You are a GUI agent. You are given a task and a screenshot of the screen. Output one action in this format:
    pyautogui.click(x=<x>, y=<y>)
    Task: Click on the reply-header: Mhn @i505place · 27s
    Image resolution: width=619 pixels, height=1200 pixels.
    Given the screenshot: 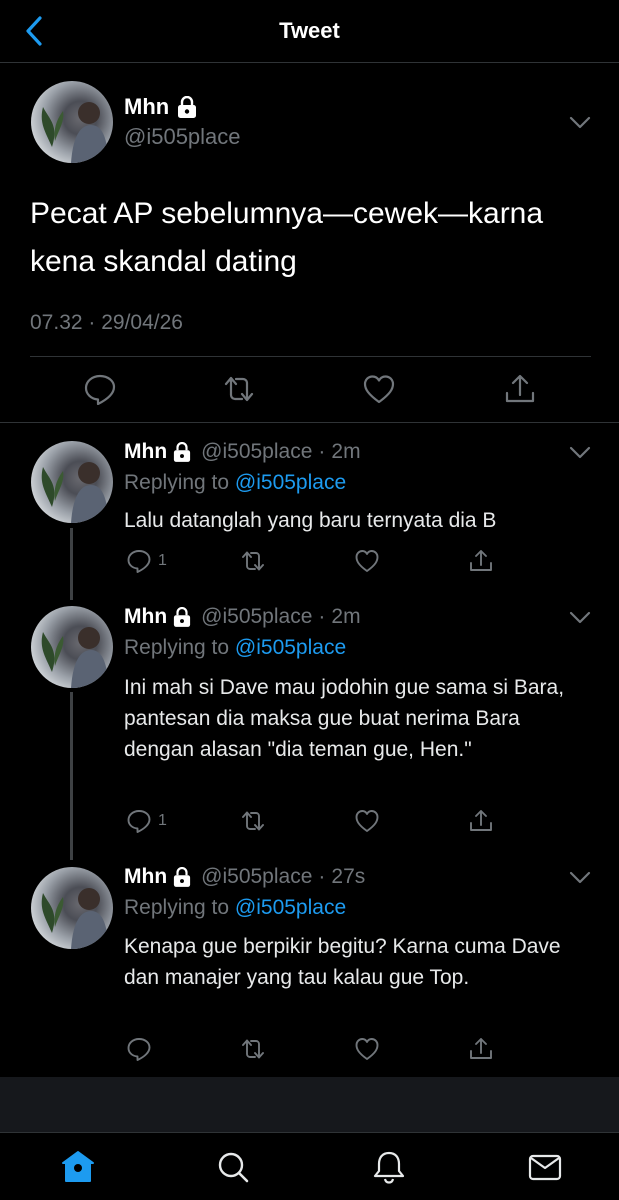 What is the action you would take?
    pyautogui.click(x=244, y=877)
    